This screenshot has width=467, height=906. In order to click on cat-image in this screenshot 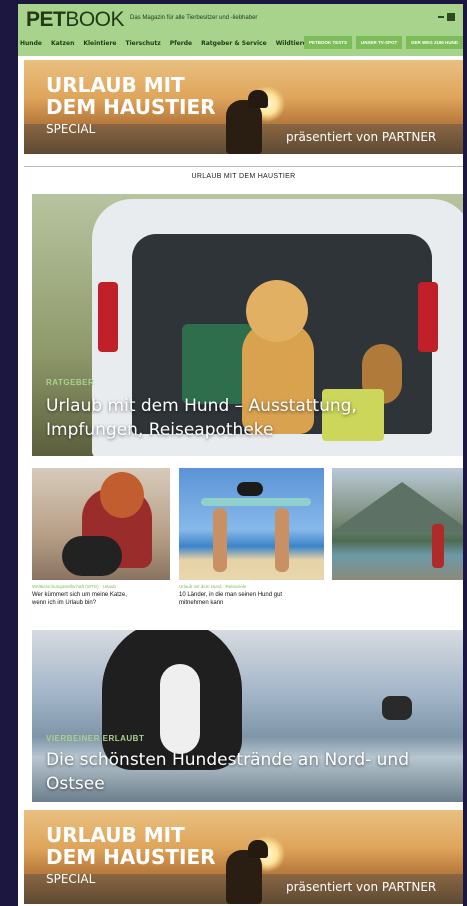, I will do `click(92, 556)`.